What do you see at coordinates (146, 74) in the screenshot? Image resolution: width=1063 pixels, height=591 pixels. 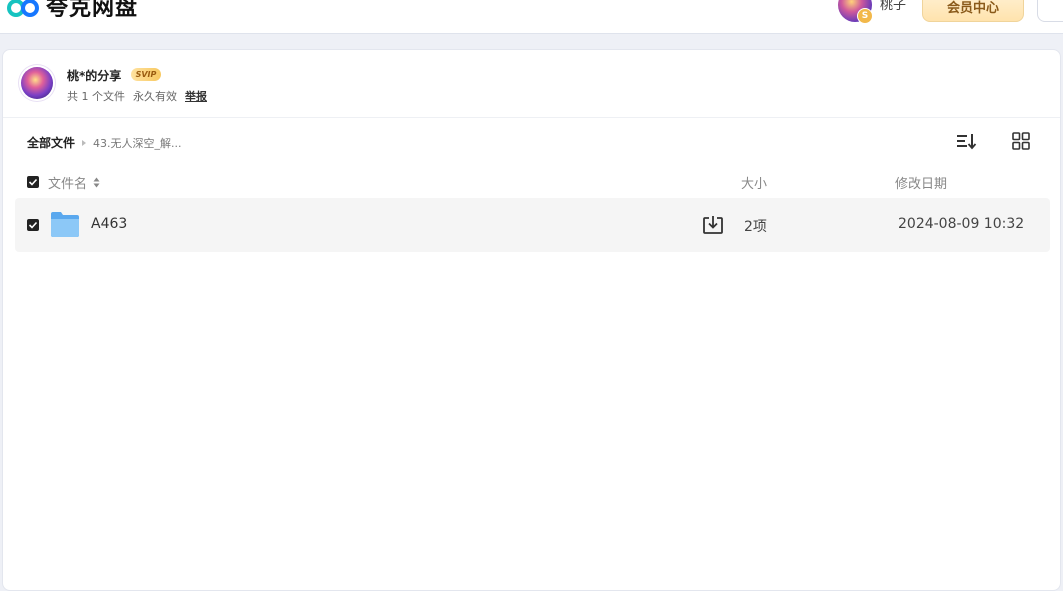 I see `svip-badge: SVIP` at bounding box center [146, 74].